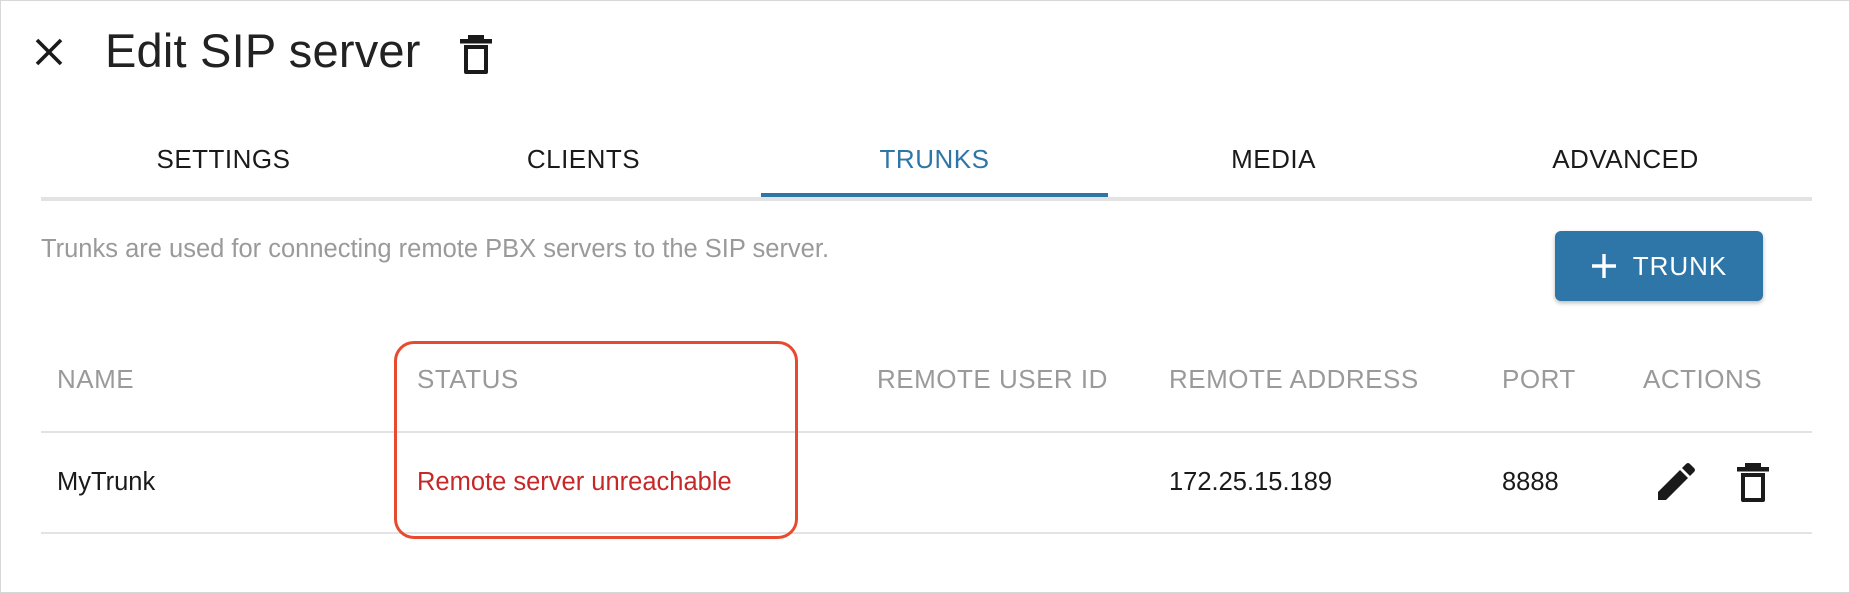 The height and width of the screenshot is (593, 1850). Describe the element at coordinates (1251, 482) in the screenshot. I see `trunk-remote-address-cell: 172.25.15.189` at that location.